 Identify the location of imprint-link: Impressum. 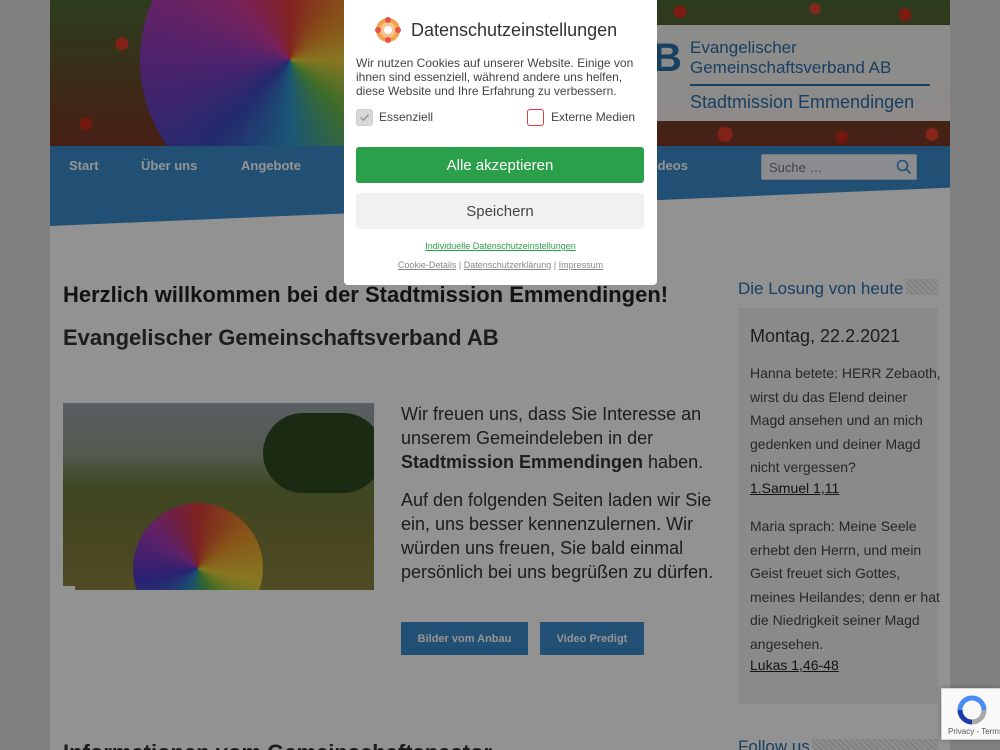
(581, 265).